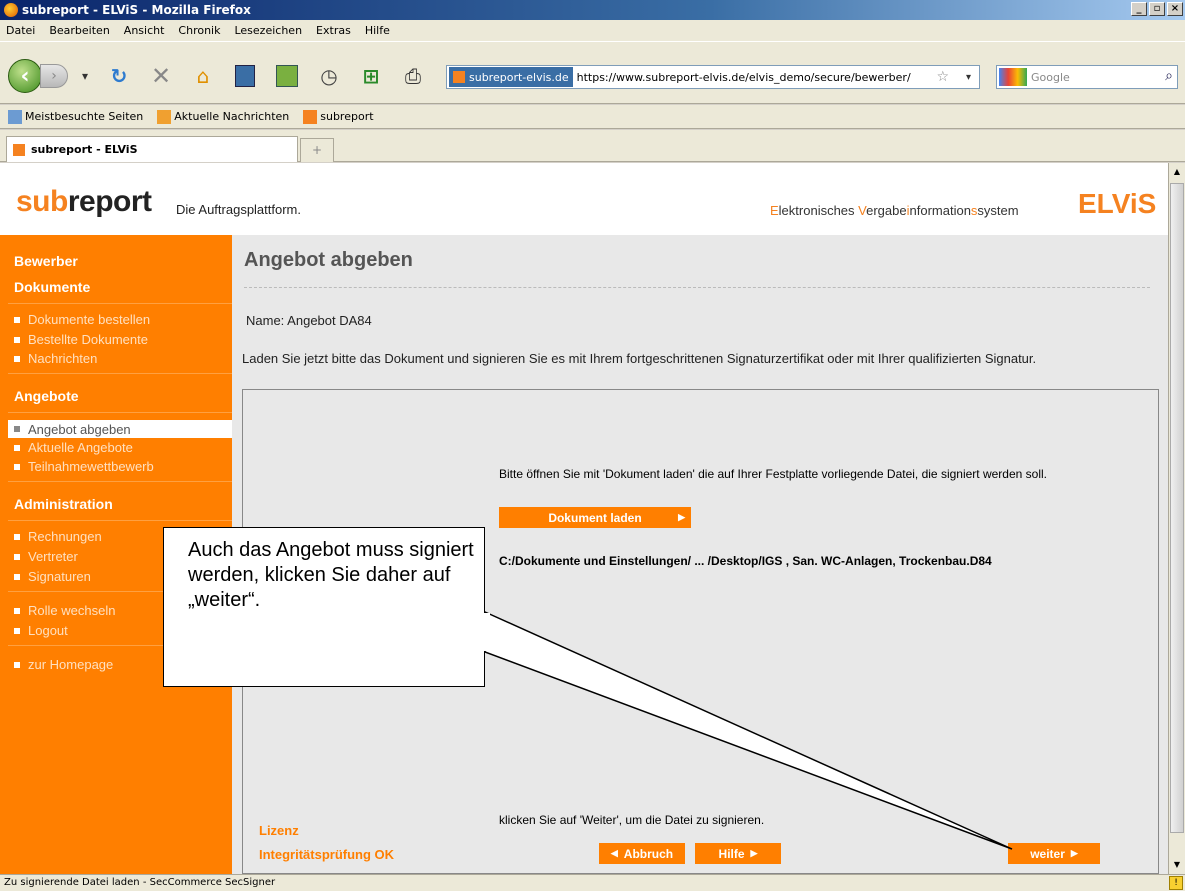  Describe the element at coordinates (245, 76) in the screenshot. I see `bookmarks-icon` at that location.